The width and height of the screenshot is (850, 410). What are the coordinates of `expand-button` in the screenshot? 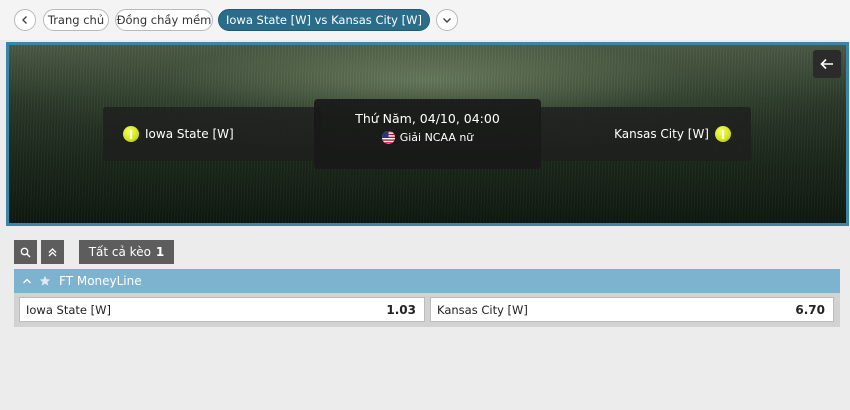 It's located at (447, 20).